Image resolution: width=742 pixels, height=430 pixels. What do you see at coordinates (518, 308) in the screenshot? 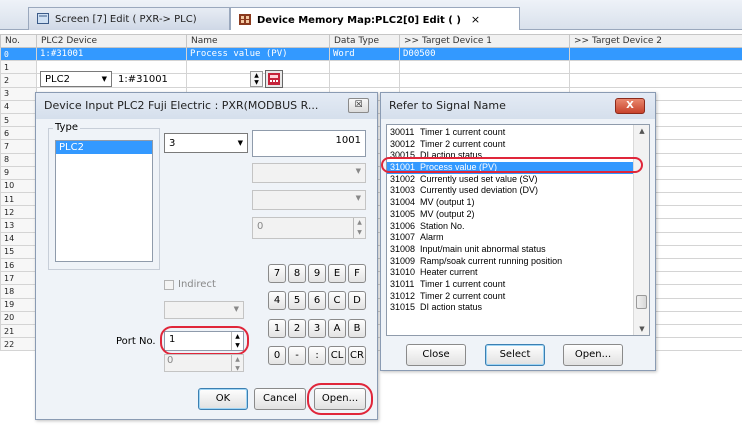
I see `signal-item: 31015 DI action status` at bounding box center [518, 308].